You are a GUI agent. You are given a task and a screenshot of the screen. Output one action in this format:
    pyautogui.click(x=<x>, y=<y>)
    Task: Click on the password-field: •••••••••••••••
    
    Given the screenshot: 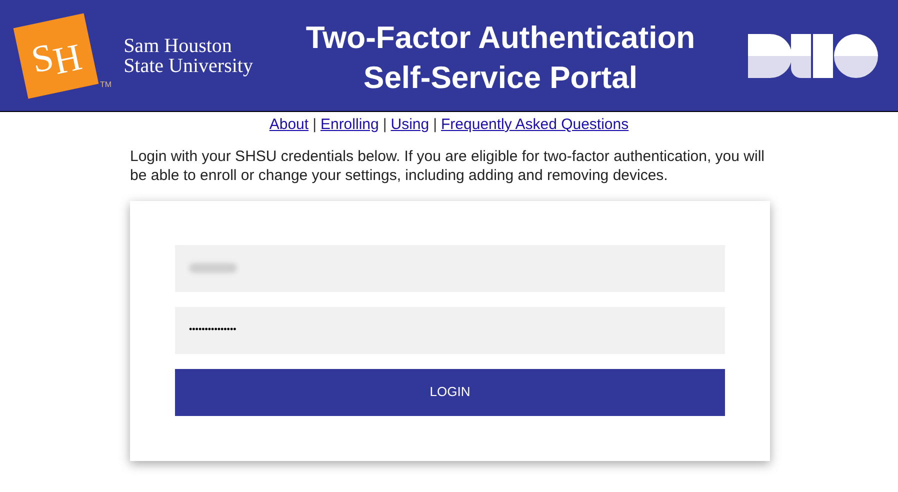 What is the action you would take?
    pyautogui.click(x=450, y=330)
    